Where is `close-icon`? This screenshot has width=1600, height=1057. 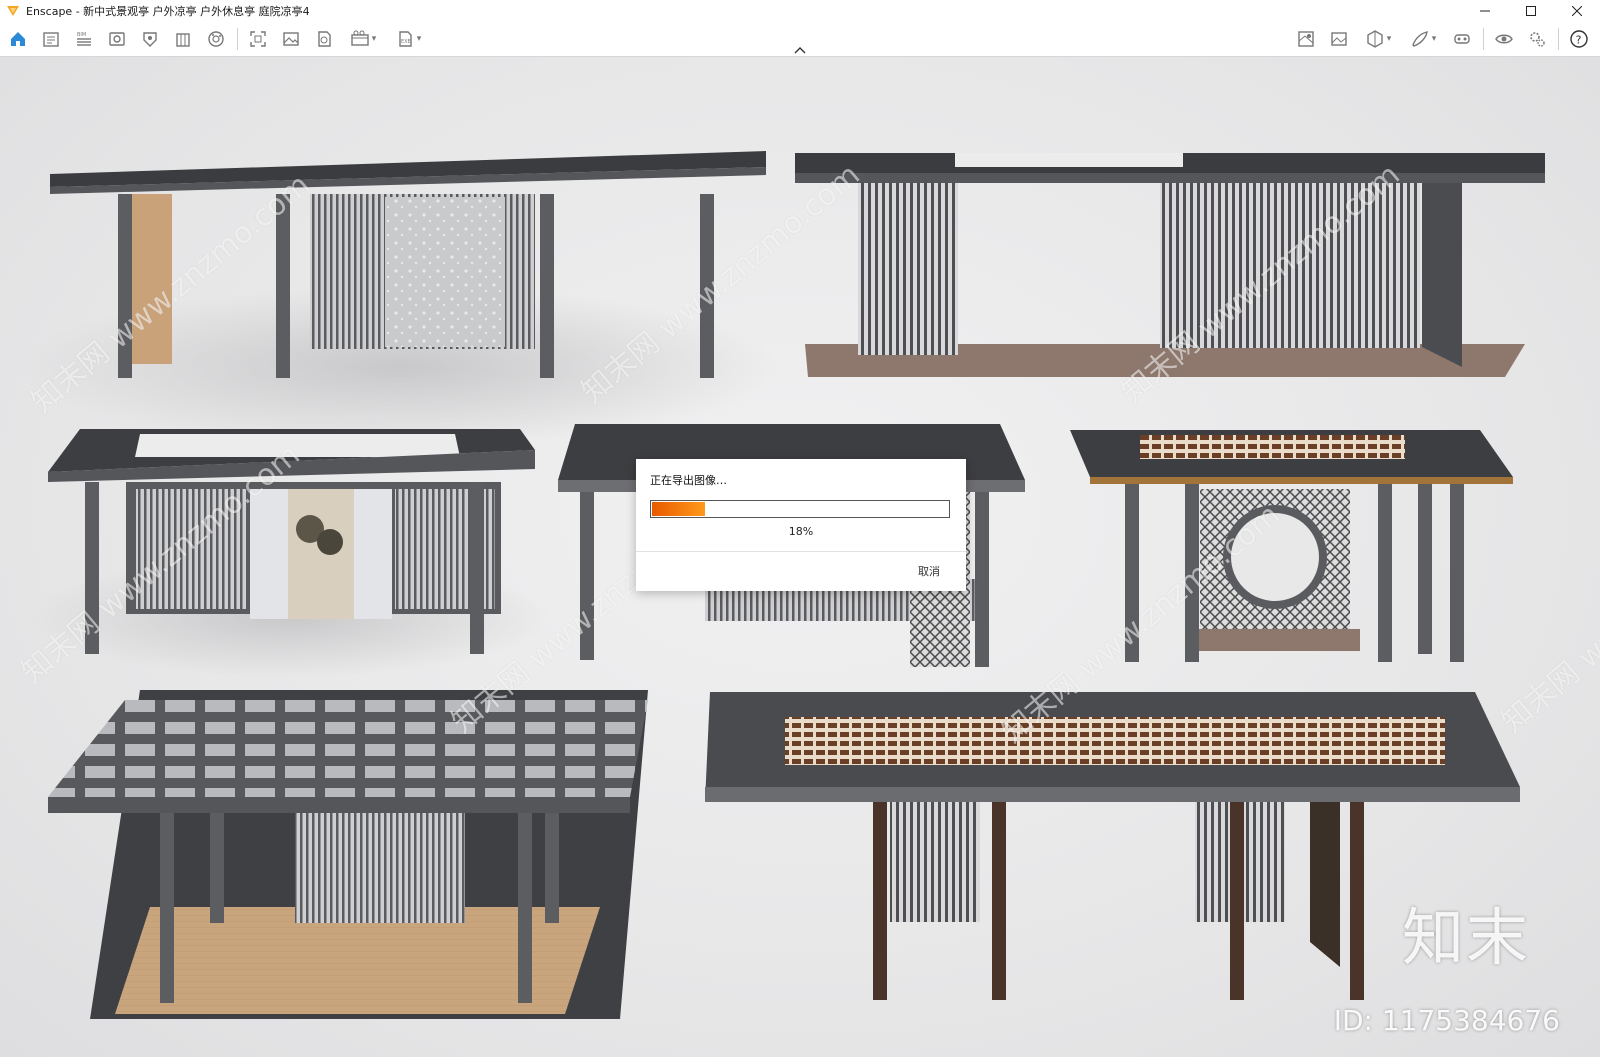 close-icon is located at coordinates (1577, 11).